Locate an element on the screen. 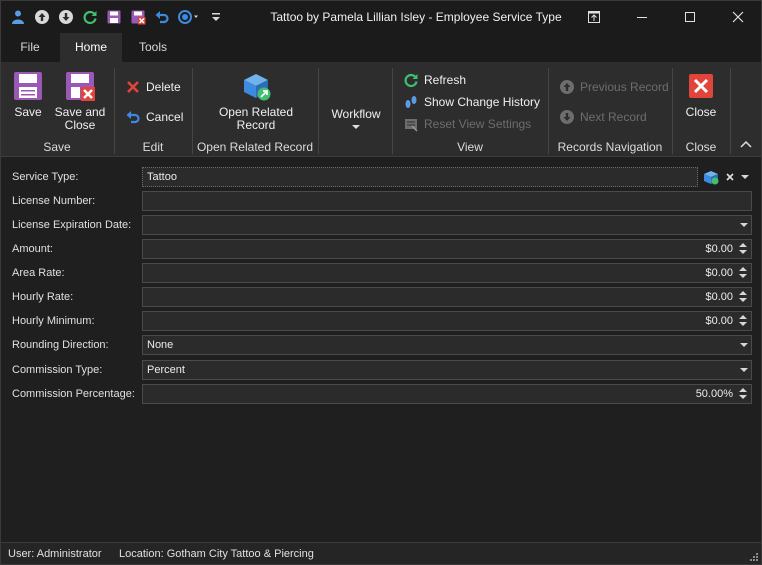  next-record-button: Next Record is located at coordinates (603, 117).